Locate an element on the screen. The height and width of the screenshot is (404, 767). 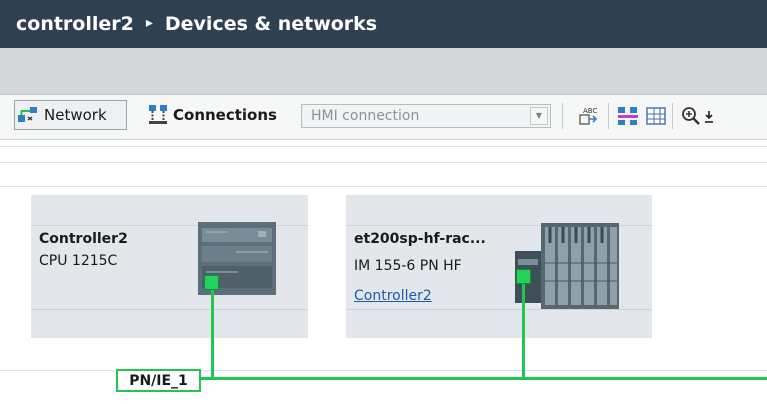
network-view-label: Network is located at coordinates (75, 115).